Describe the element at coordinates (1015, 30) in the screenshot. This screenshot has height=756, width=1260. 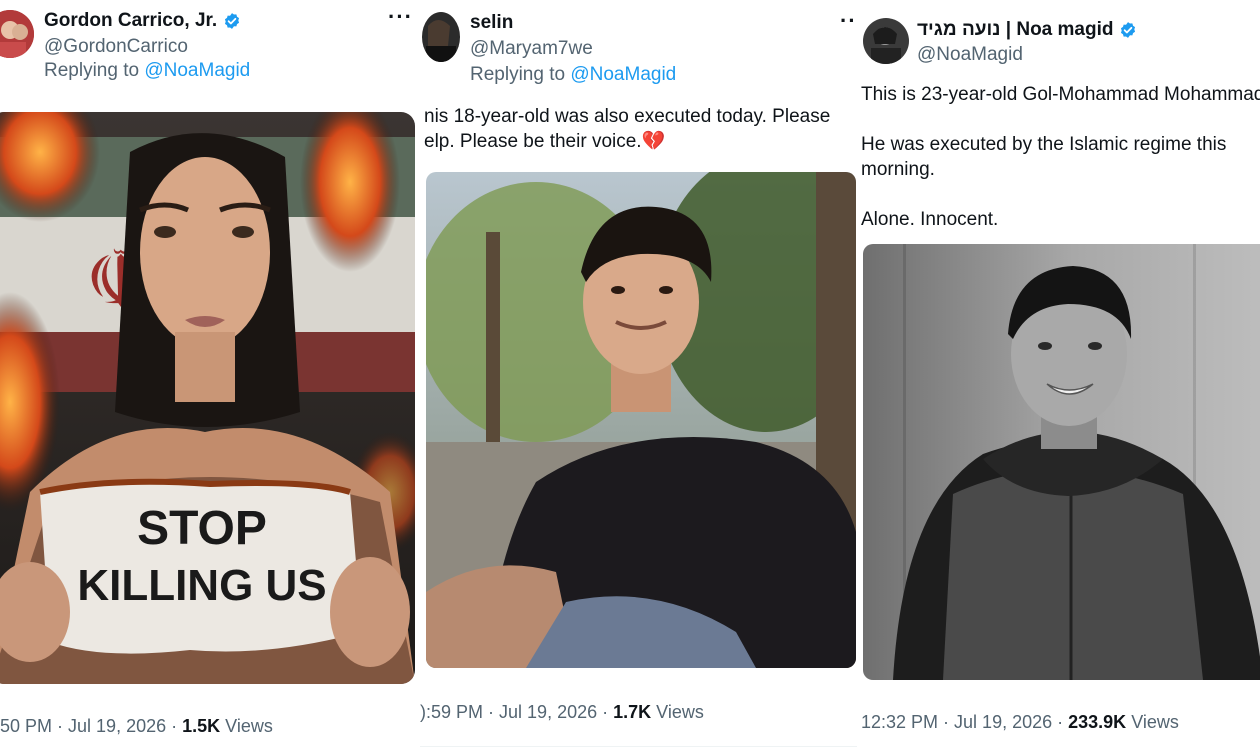
I see `display-name: נועה מגיד | Noa magid` at that location.